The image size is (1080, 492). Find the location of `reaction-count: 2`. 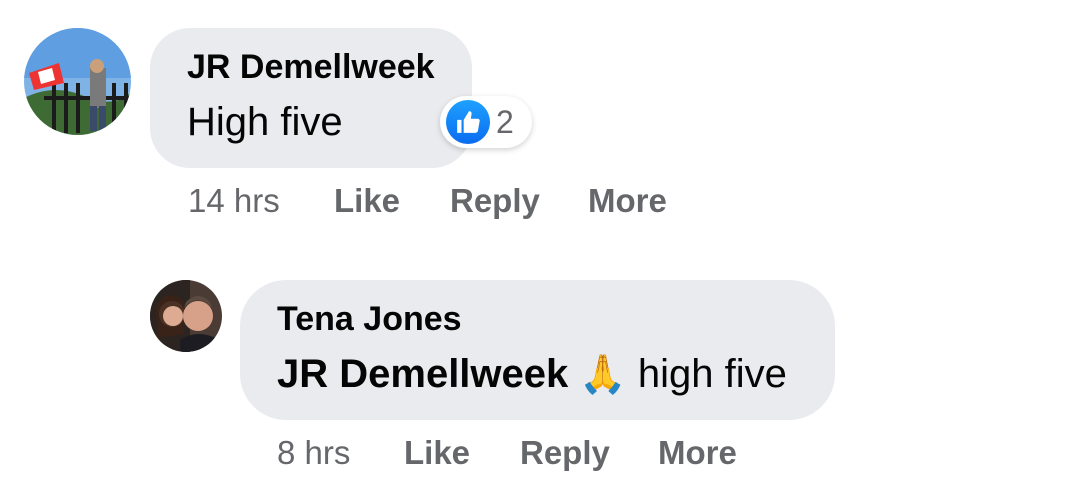

reaction-count: 2 is located at coordinates (505, 121).